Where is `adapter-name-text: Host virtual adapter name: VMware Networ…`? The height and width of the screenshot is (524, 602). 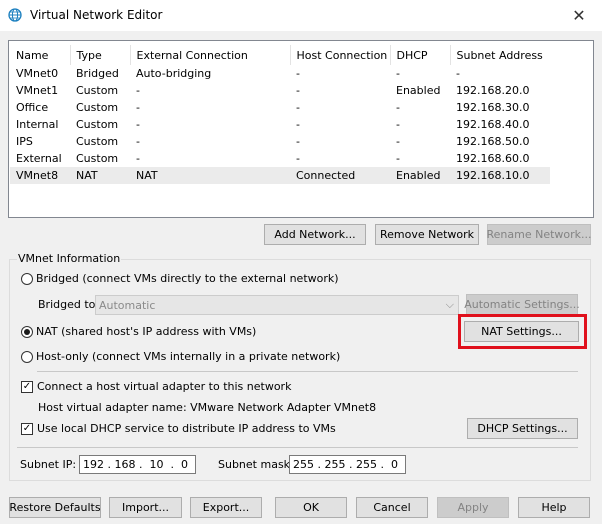 adapter-name-text: Host virtual adapter name: VMware Networ… is located at coordinates (207, 407).